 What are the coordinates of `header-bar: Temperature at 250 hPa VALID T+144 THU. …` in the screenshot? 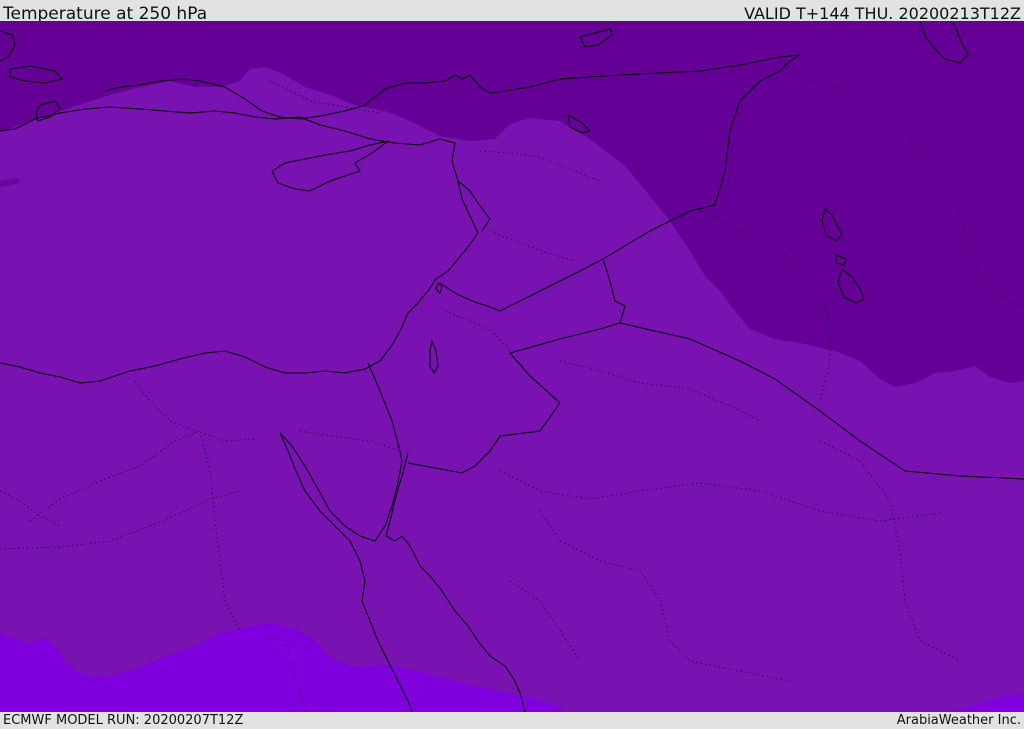 It's located at (512, 12).